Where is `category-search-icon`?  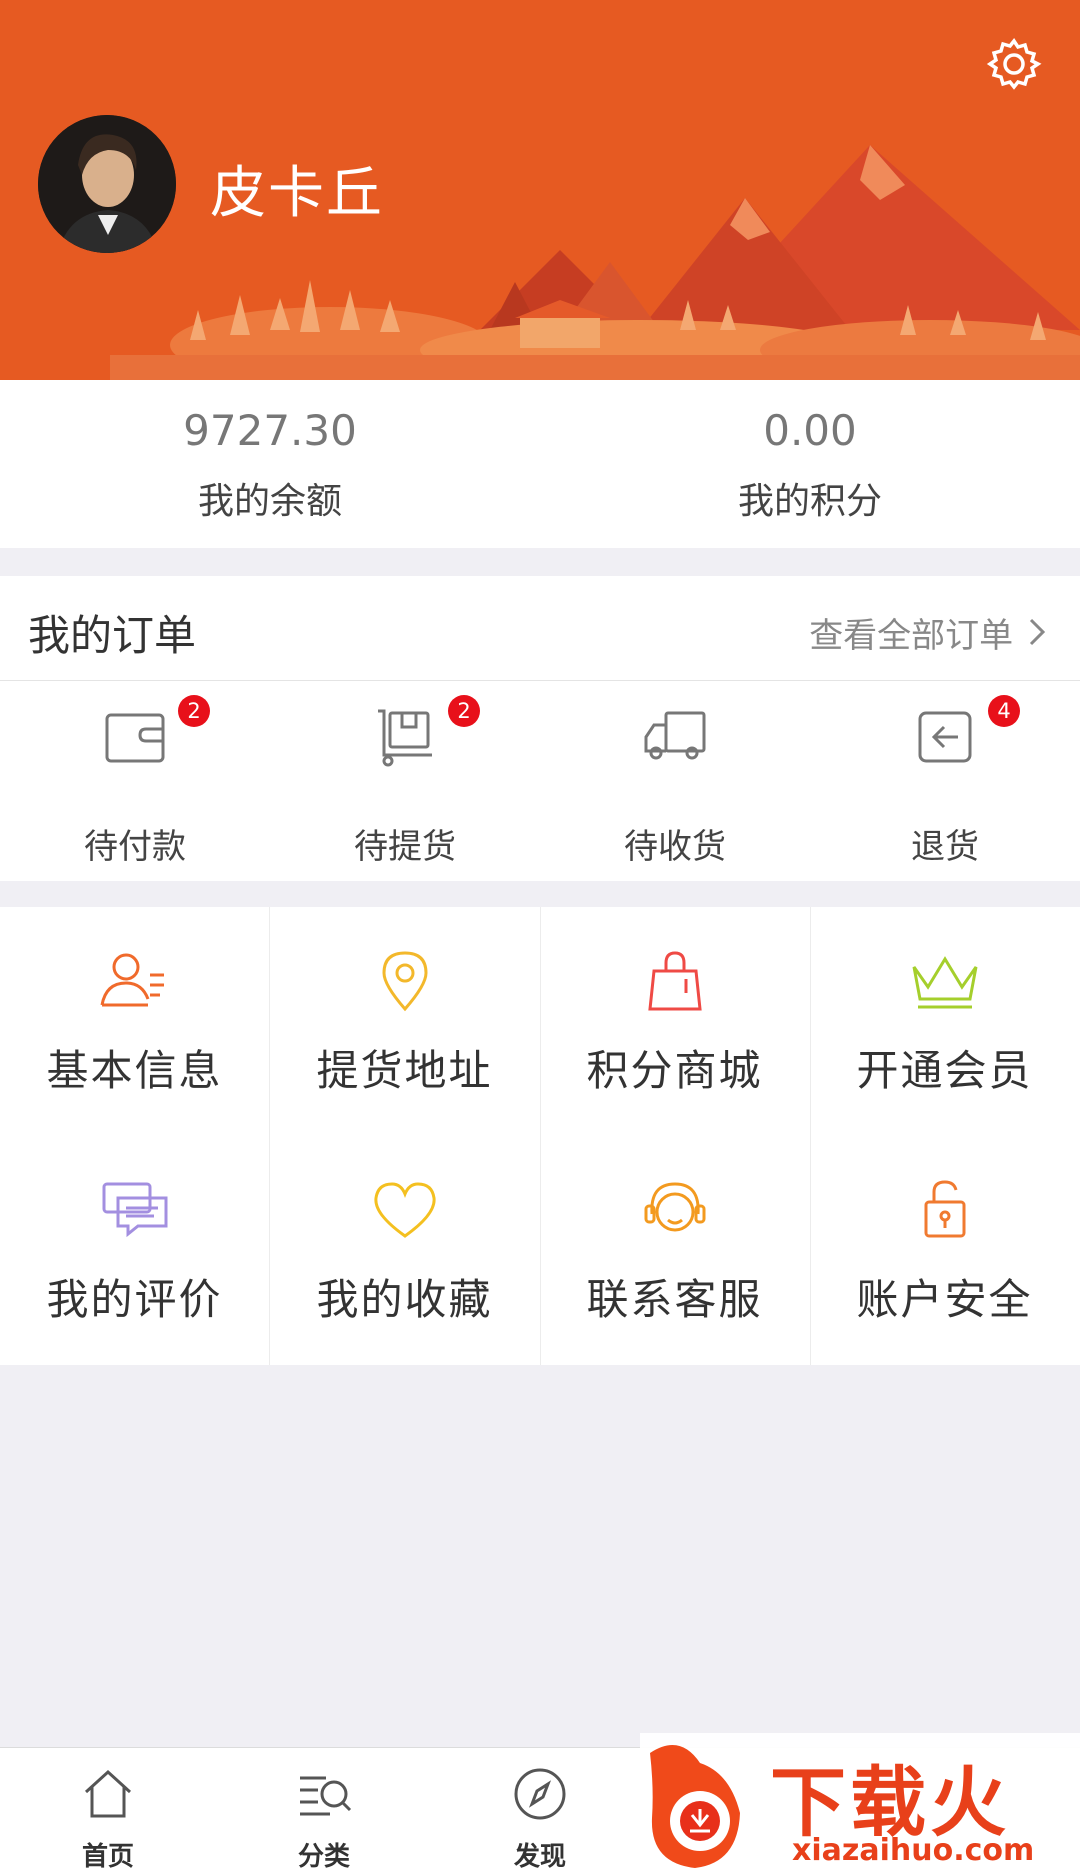 category-search-icon is located at coordinates (326, 1796).